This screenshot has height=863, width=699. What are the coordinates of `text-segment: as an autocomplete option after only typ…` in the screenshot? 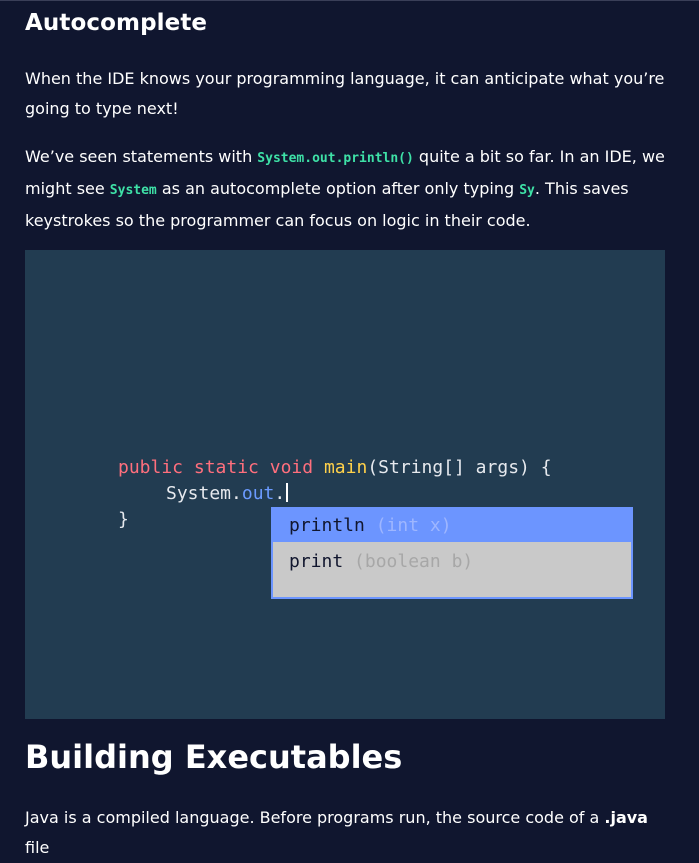 It's located at (338, 188).